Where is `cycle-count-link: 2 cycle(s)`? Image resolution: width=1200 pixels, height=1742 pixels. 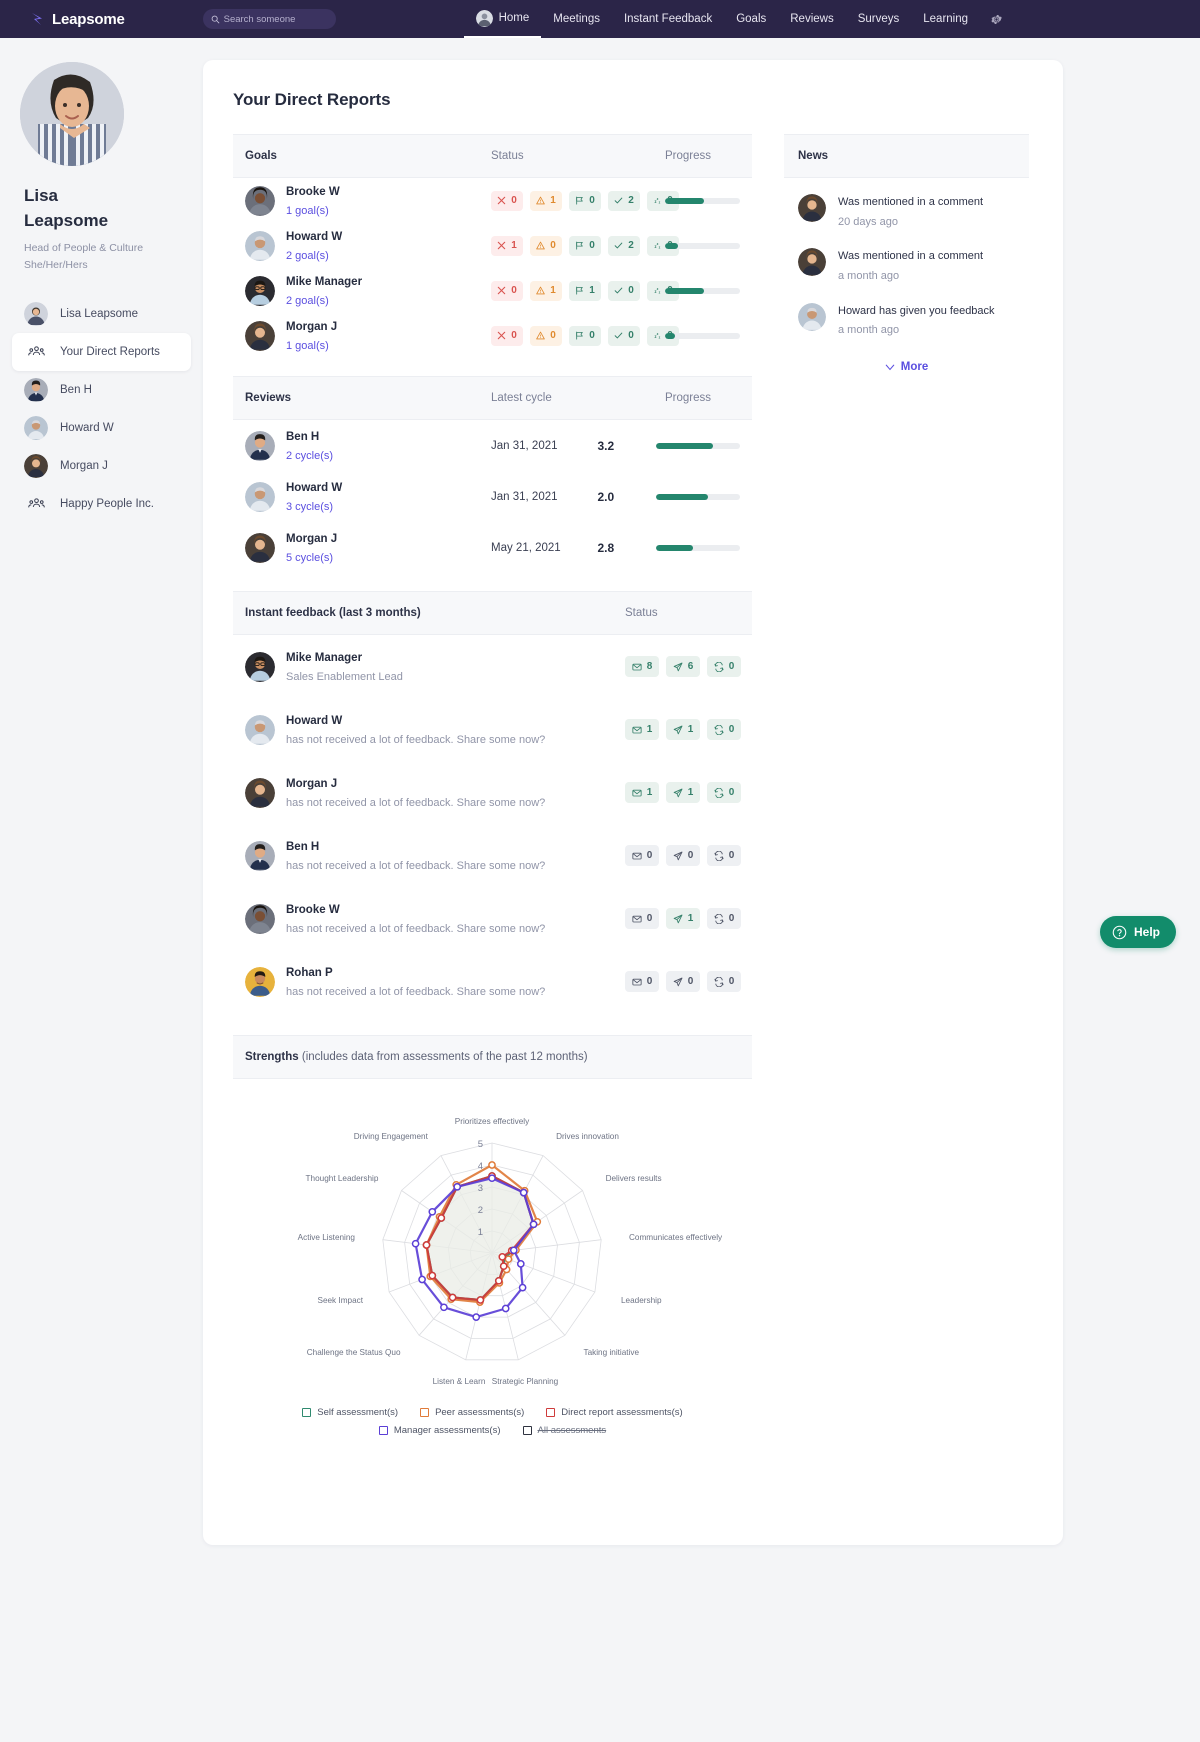 cycle-count-link: 2 cycle(s) is located at coordinates (309, 456).